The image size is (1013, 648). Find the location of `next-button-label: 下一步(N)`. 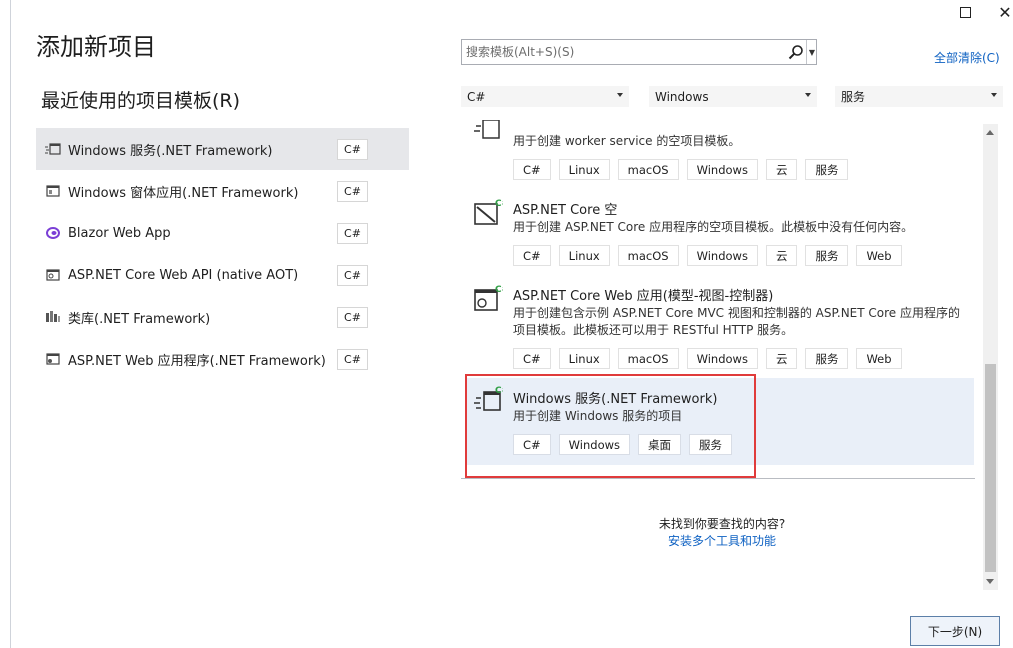

next-button-label: 下一步(N) is located at coordinates (955, 631).